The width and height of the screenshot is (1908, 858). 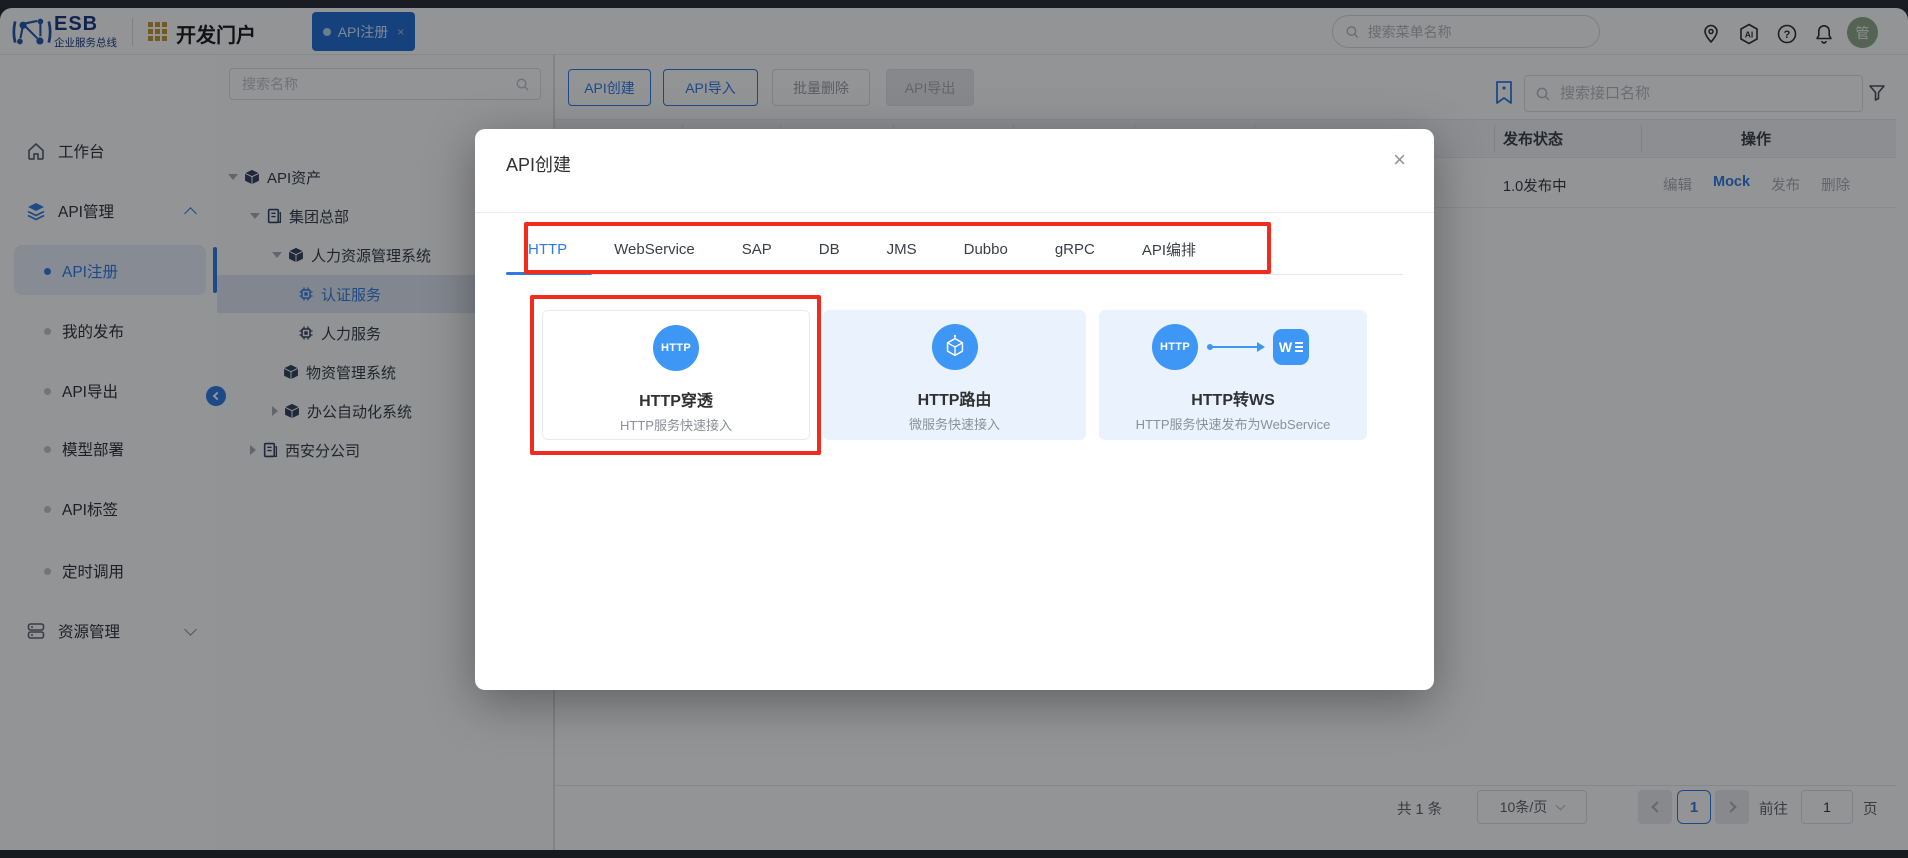 What do you see at coordinates (1233, 375) in the screenshot?
I see `card-http-to-ws: HTTP W HTTP转WS HTTP服务快速发布为WebService` at bounding box center [1233, 375].